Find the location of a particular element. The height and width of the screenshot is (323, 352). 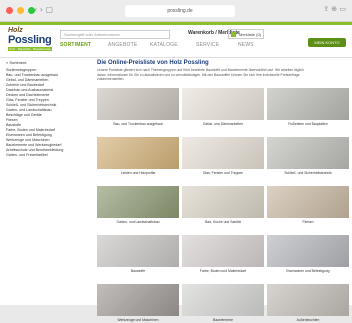

category-tile-label: Farbe, Boden und Malerbedarf is located at coordinates (223, 271).